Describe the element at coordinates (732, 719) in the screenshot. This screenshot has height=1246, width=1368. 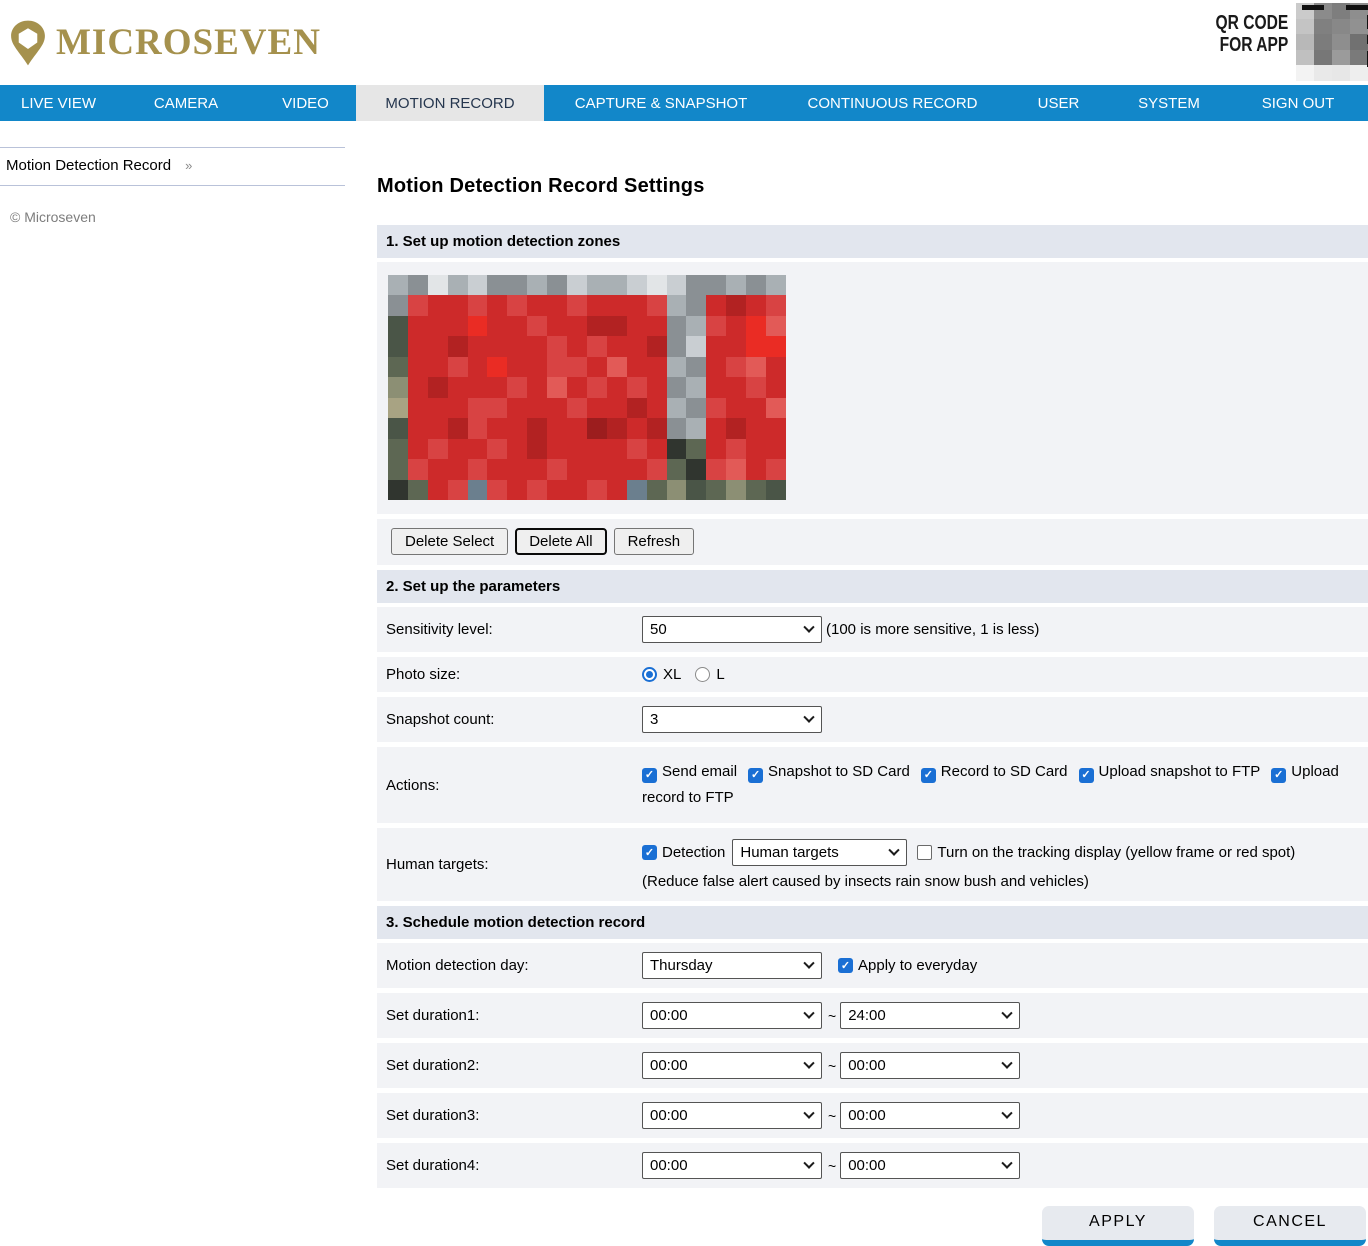
I see `snapshot-count-select: 3` at that location.